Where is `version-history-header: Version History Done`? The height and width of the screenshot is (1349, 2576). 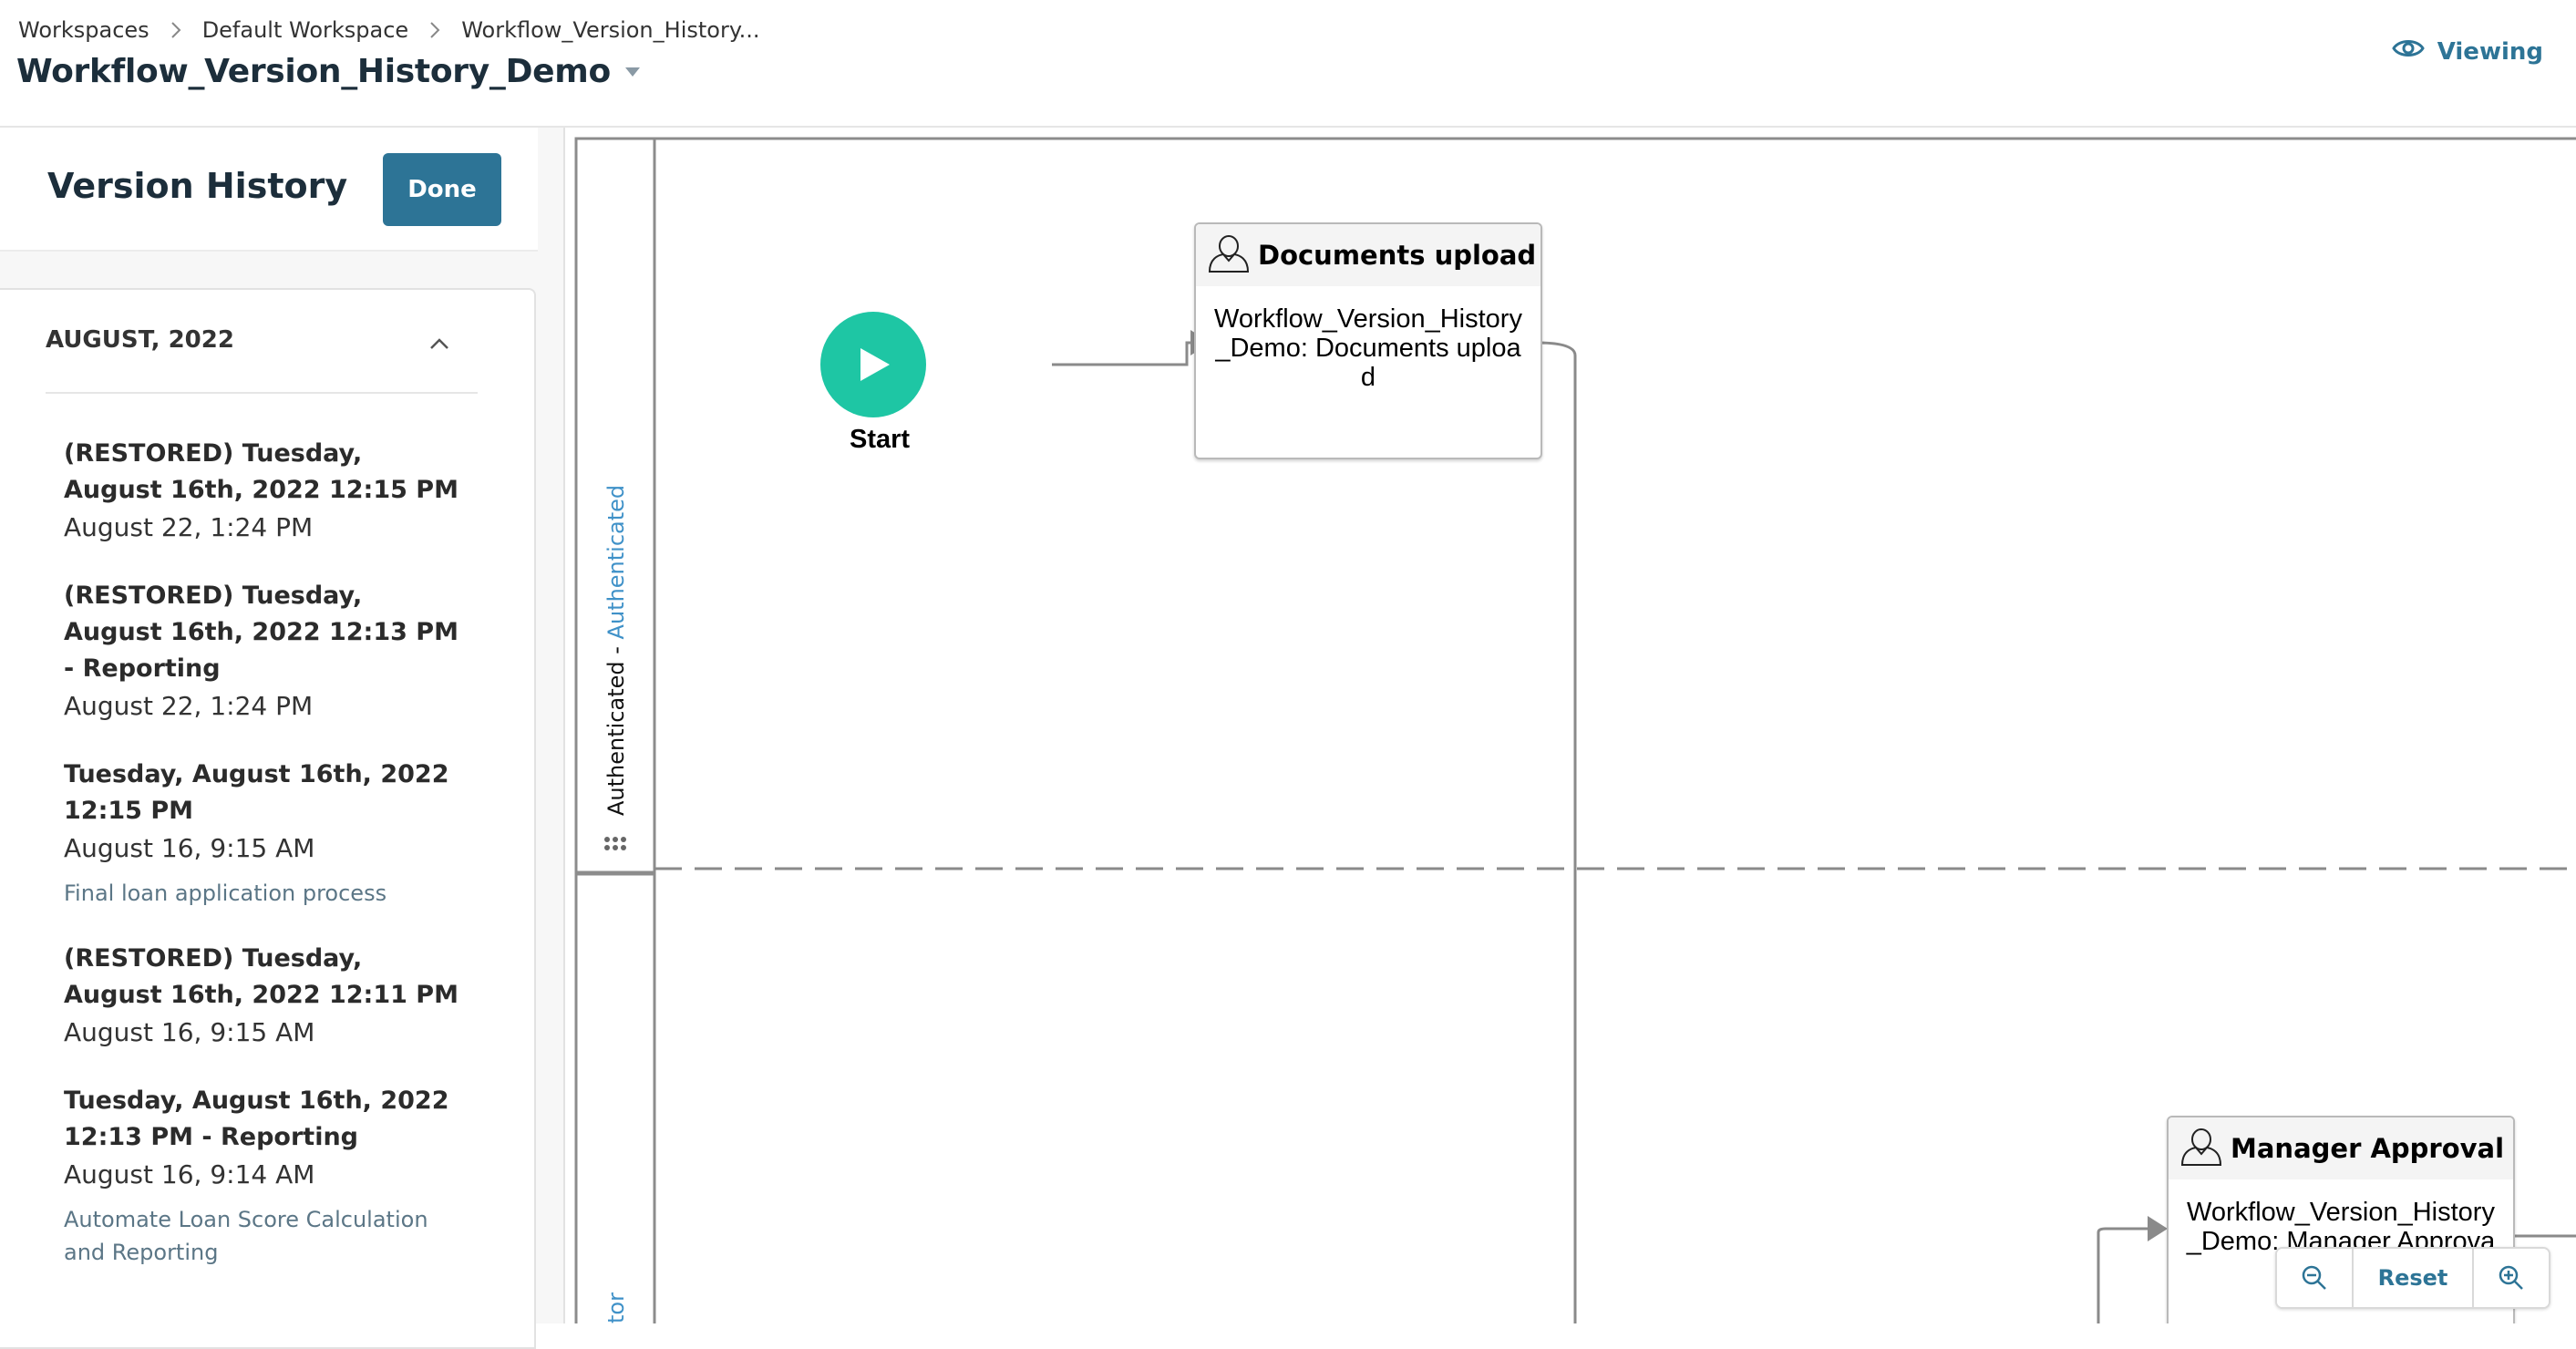
version-history-header: Version History Done is located at coordinates (269, 190).